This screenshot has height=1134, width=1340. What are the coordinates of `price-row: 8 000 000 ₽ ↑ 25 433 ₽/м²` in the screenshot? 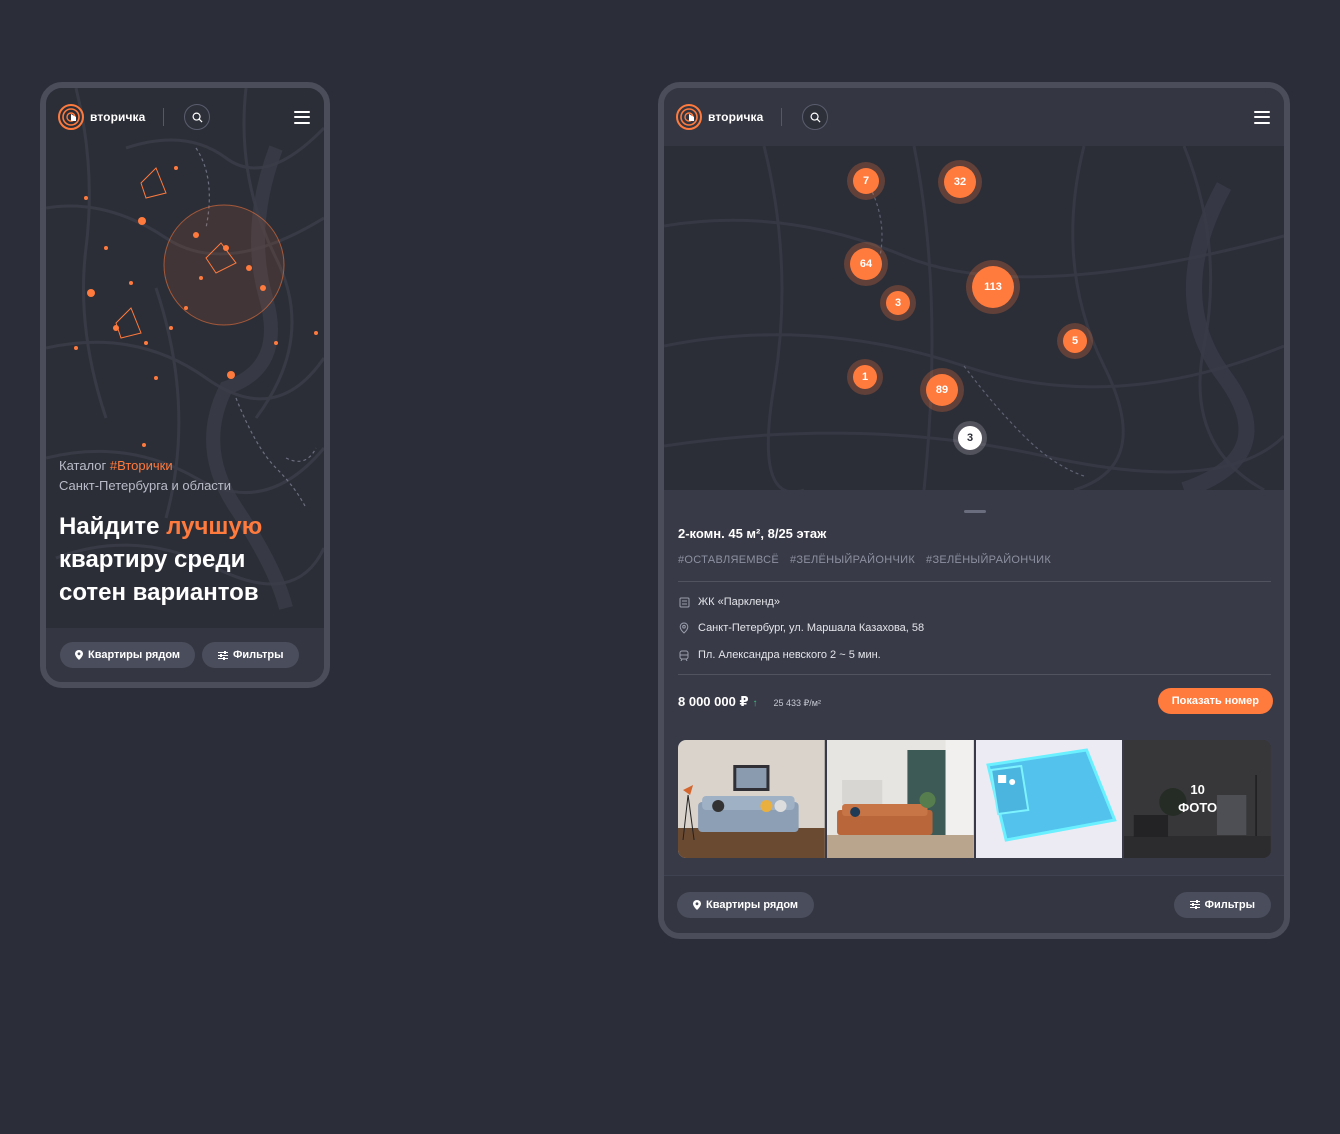 It's located at (749, 702).